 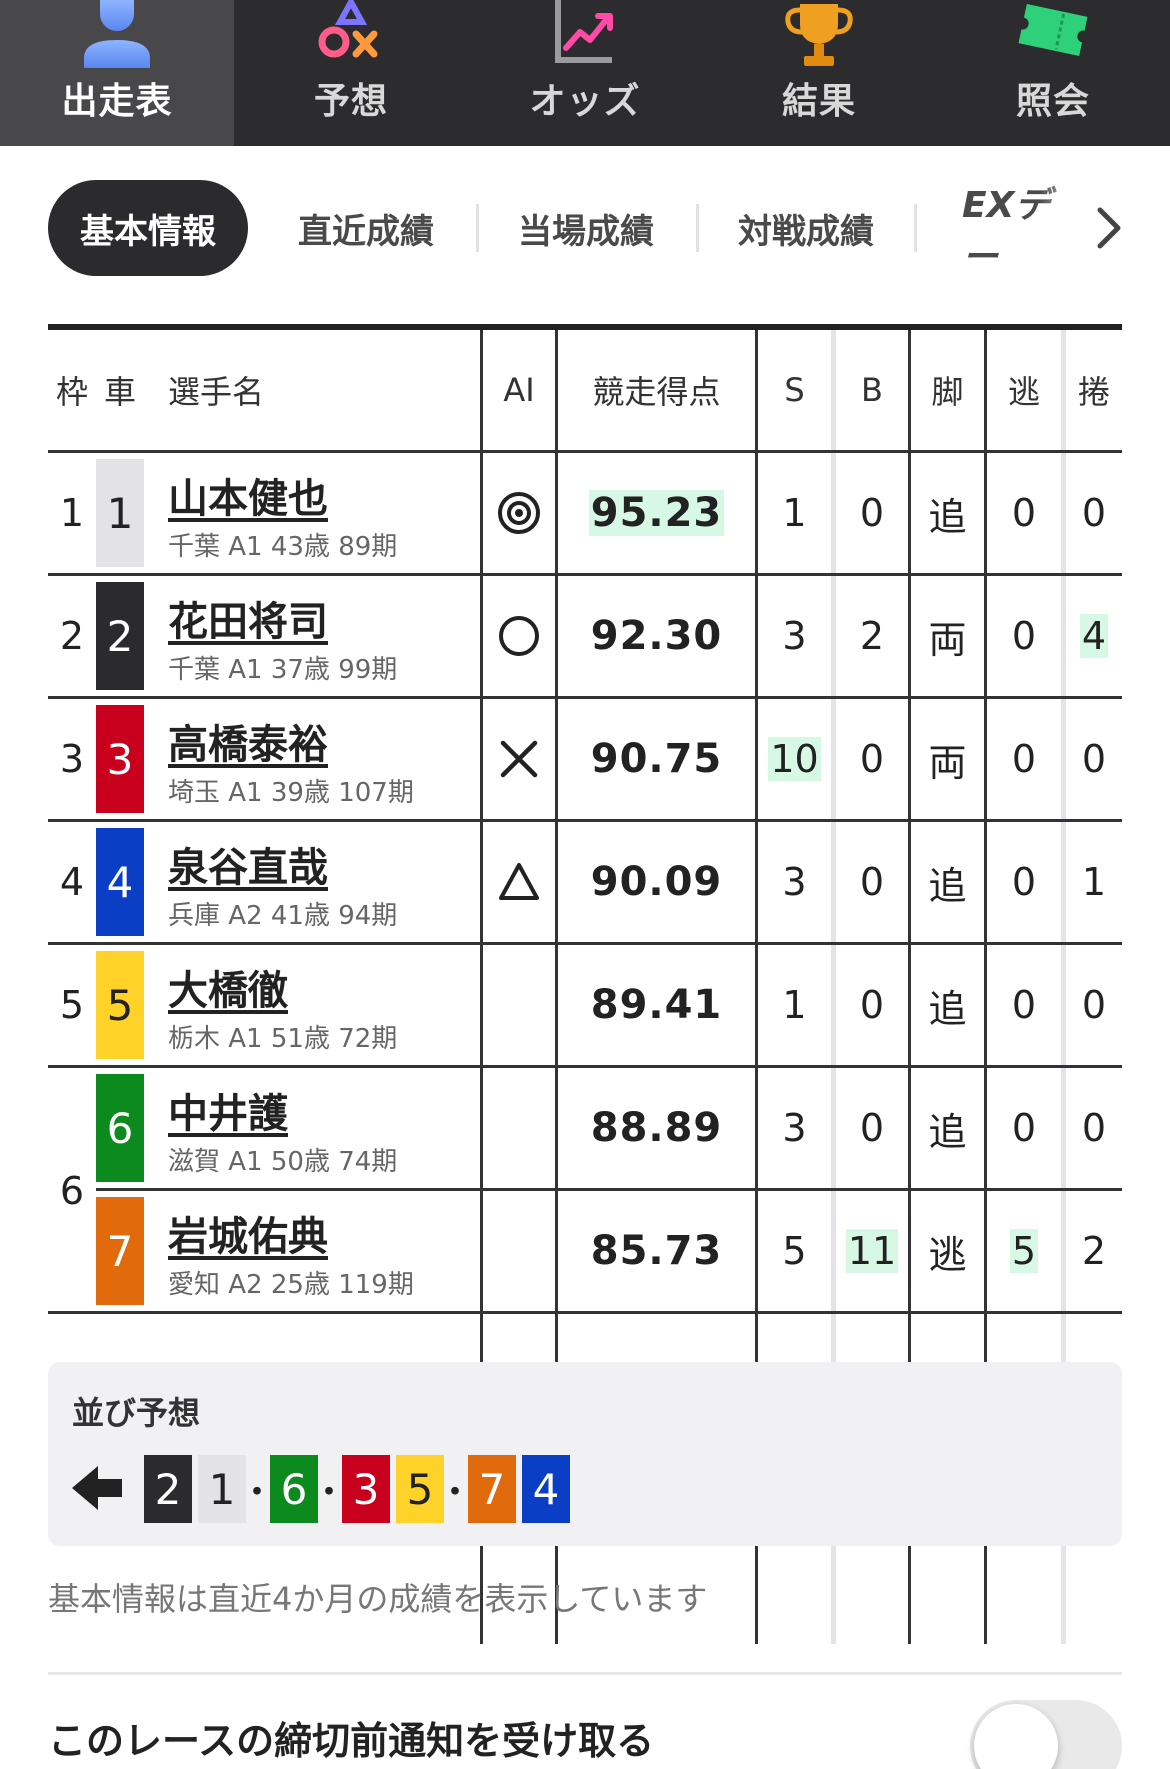 What do you see at coordinates (818, 101) in the screenshot?
I see `nav-tab-label: 結果` at bounding box center [818, 101].